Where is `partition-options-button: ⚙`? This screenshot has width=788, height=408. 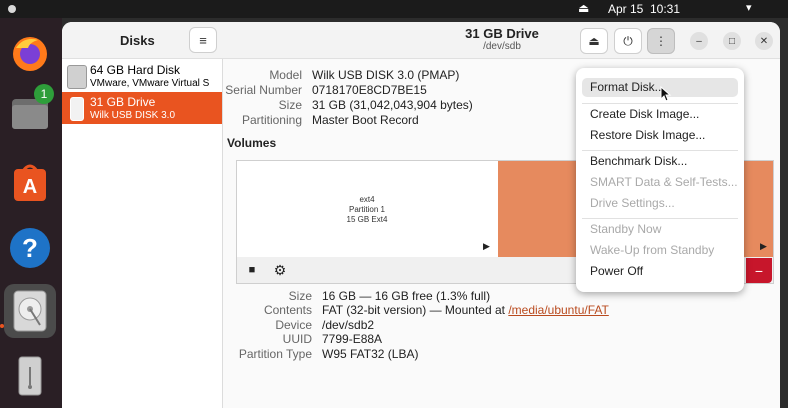
partition-options-button: ⚙ is located at coordinates (280, 270).